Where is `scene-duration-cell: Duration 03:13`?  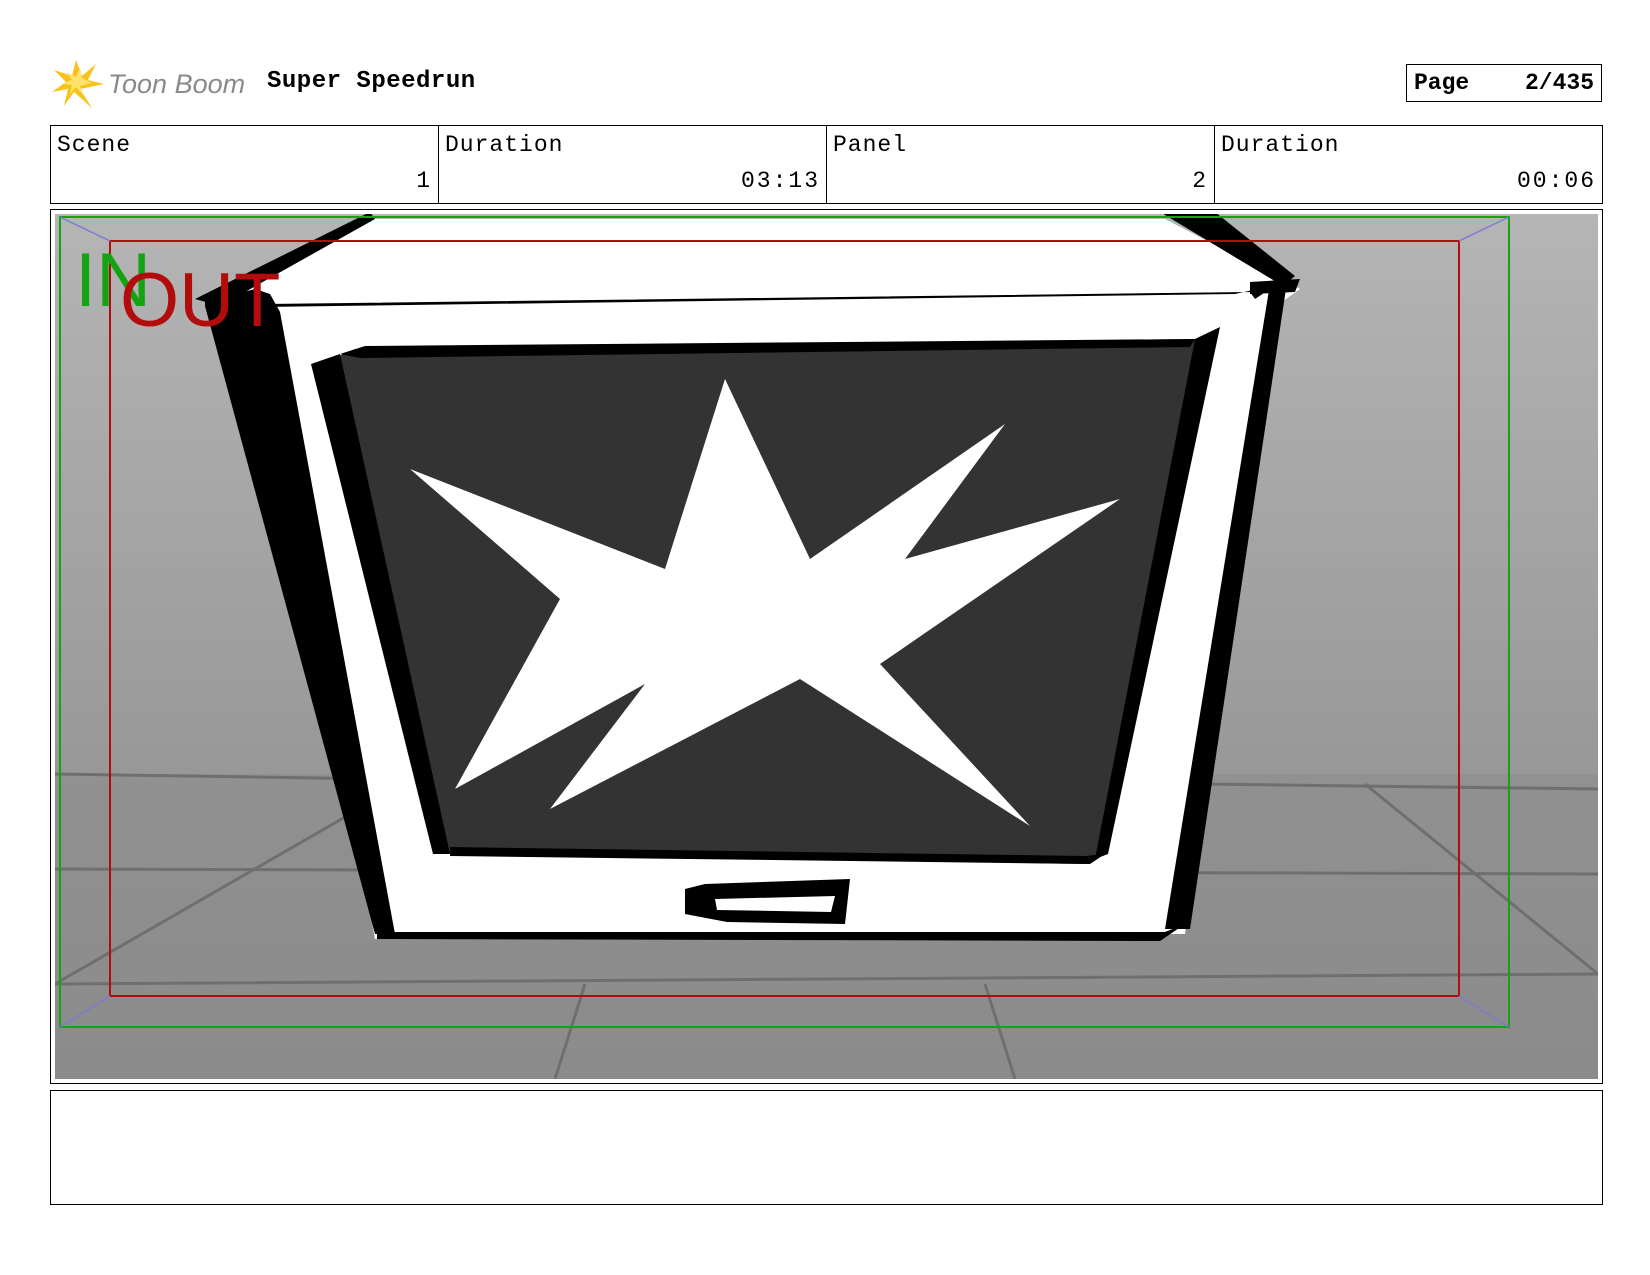 scene-duration-cell: Duration 03:13 is located at coordinates (633, 164).